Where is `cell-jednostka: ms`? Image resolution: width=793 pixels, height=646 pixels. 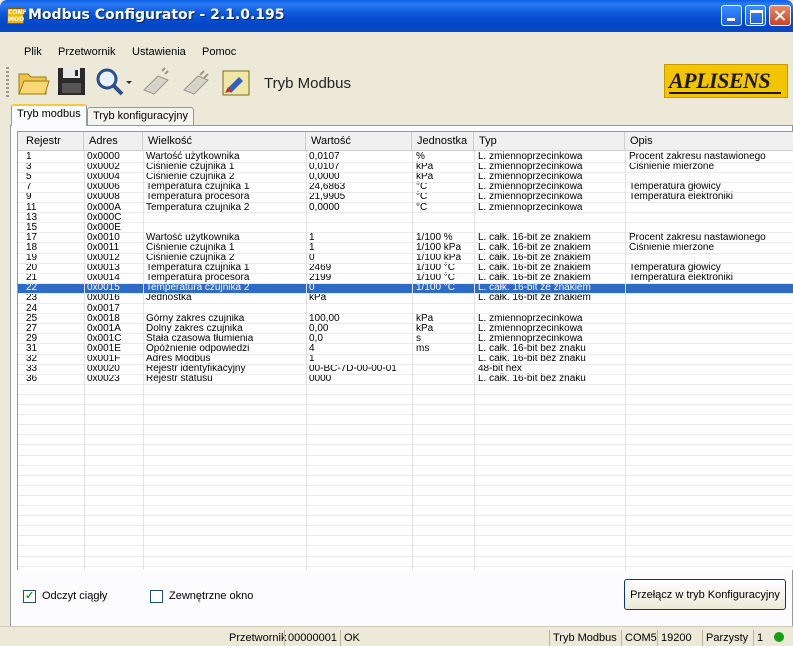
cell-jednostka: ms is located at coordinates (423, 348).